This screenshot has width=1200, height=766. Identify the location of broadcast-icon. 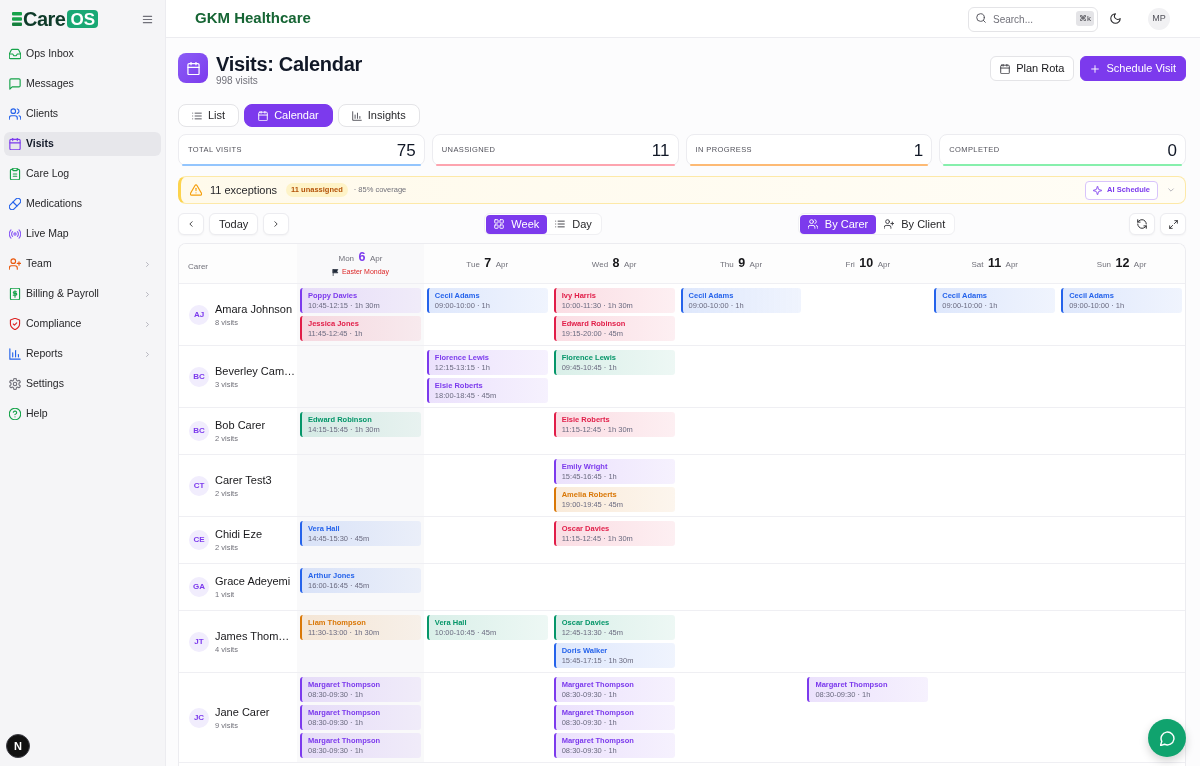
(15, 234).